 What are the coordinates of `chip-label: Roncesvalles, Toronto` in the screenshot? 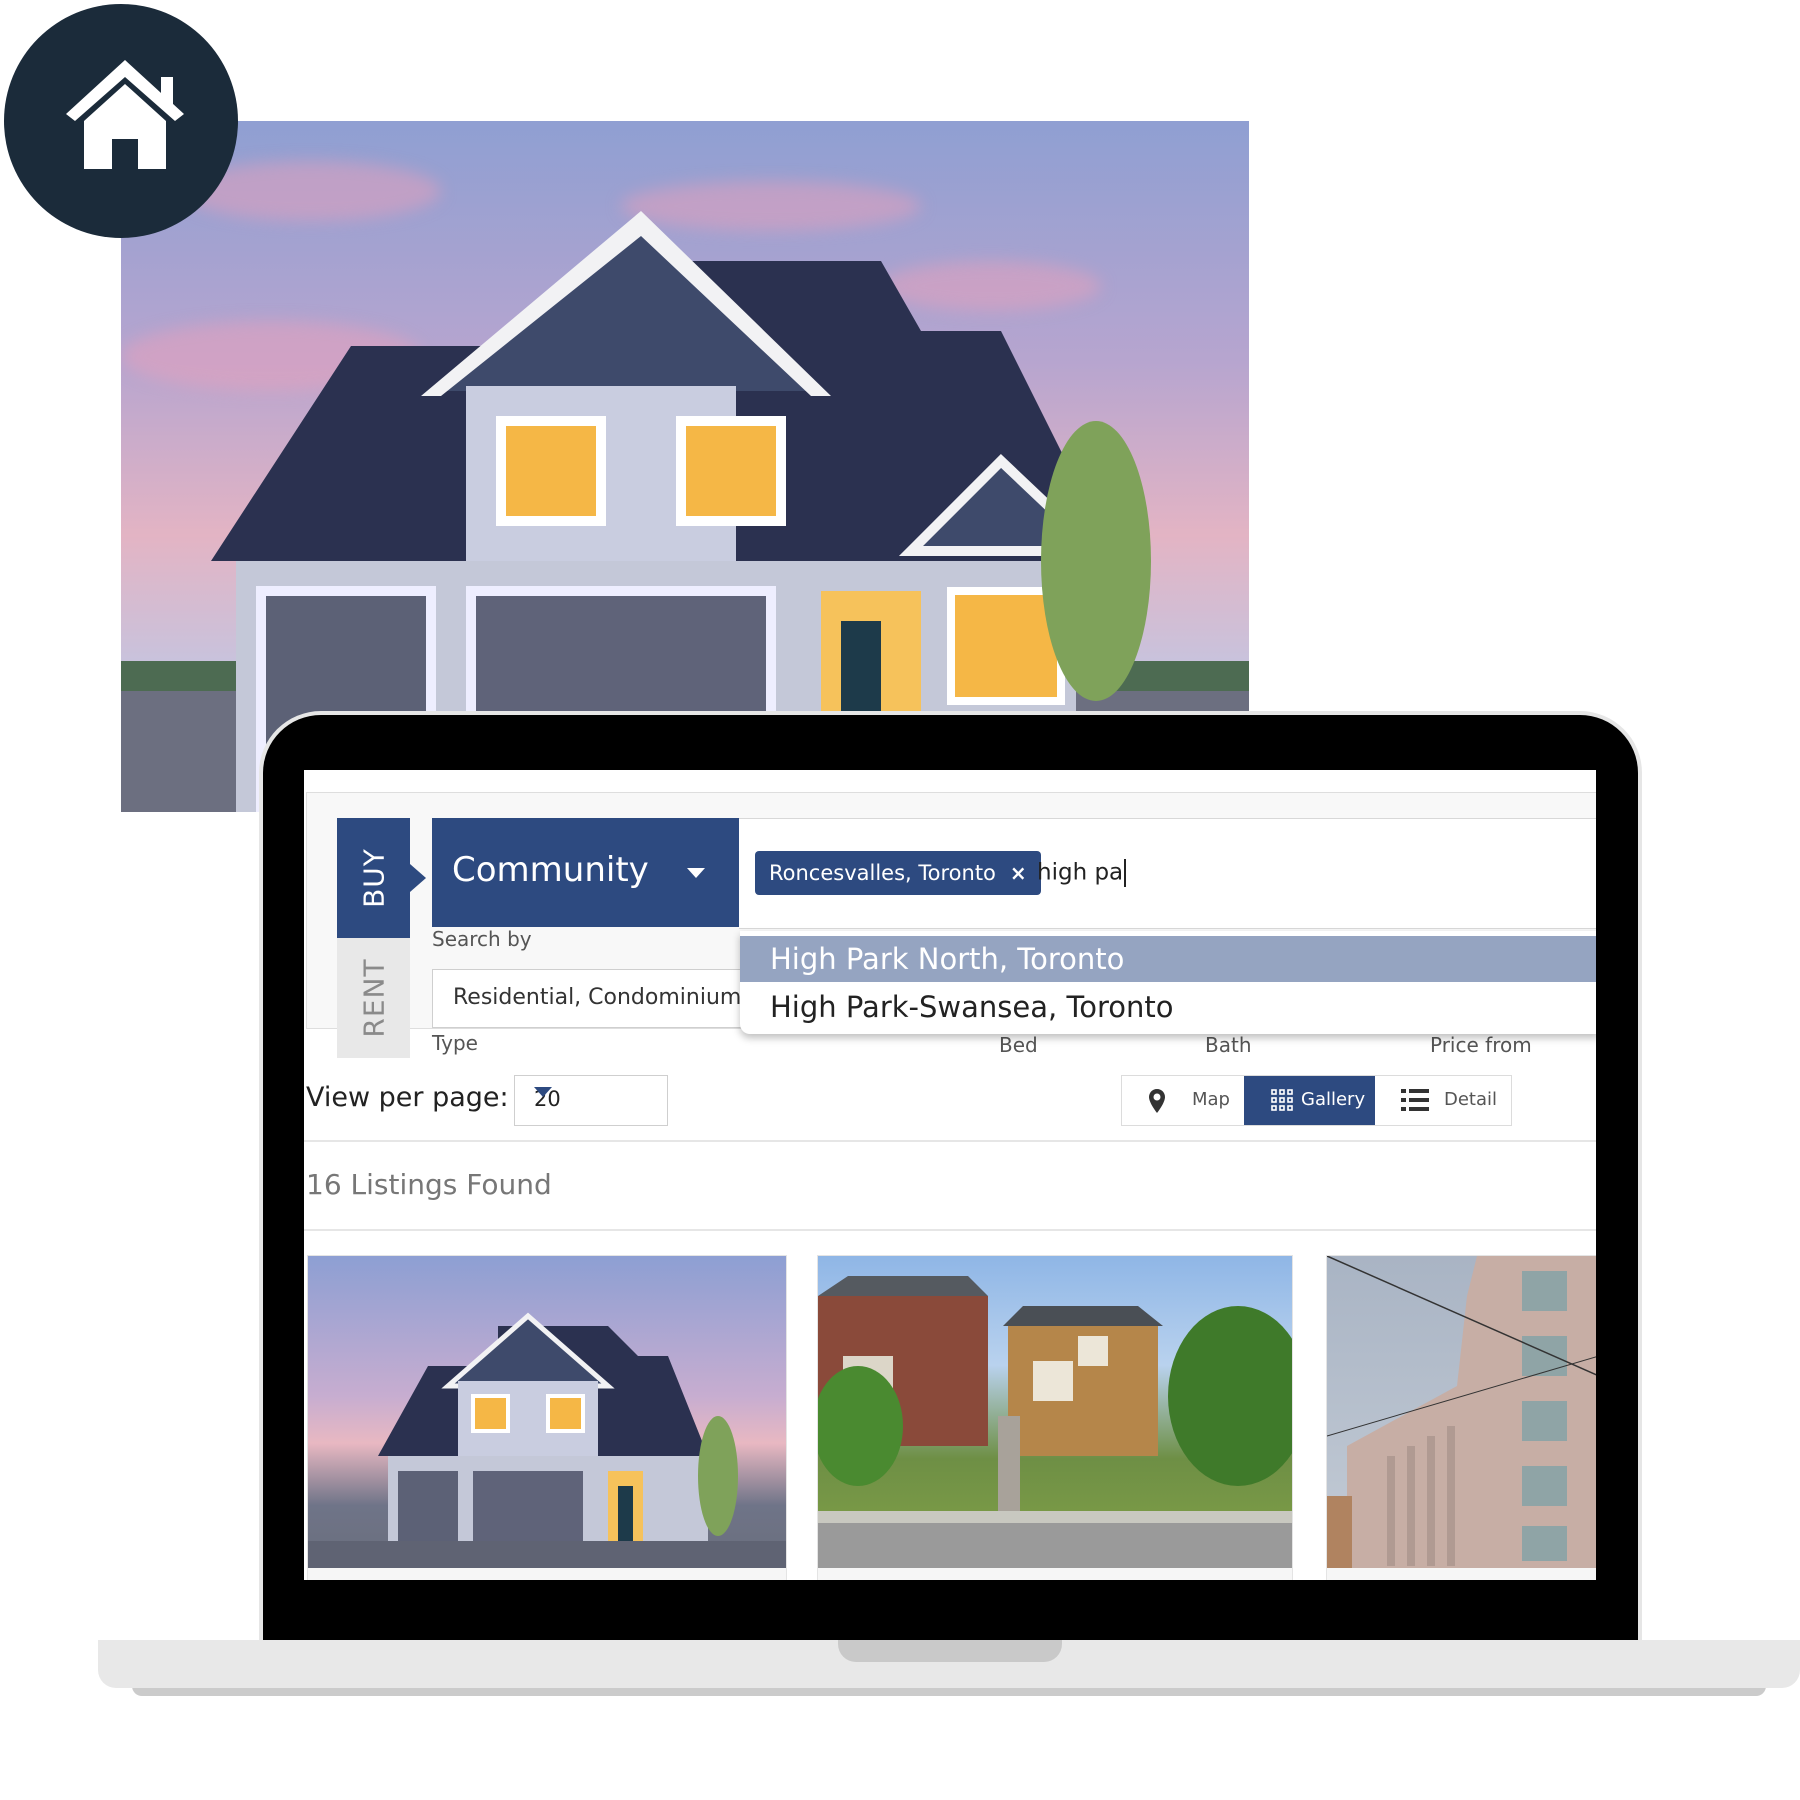 It's located at (882, 873).